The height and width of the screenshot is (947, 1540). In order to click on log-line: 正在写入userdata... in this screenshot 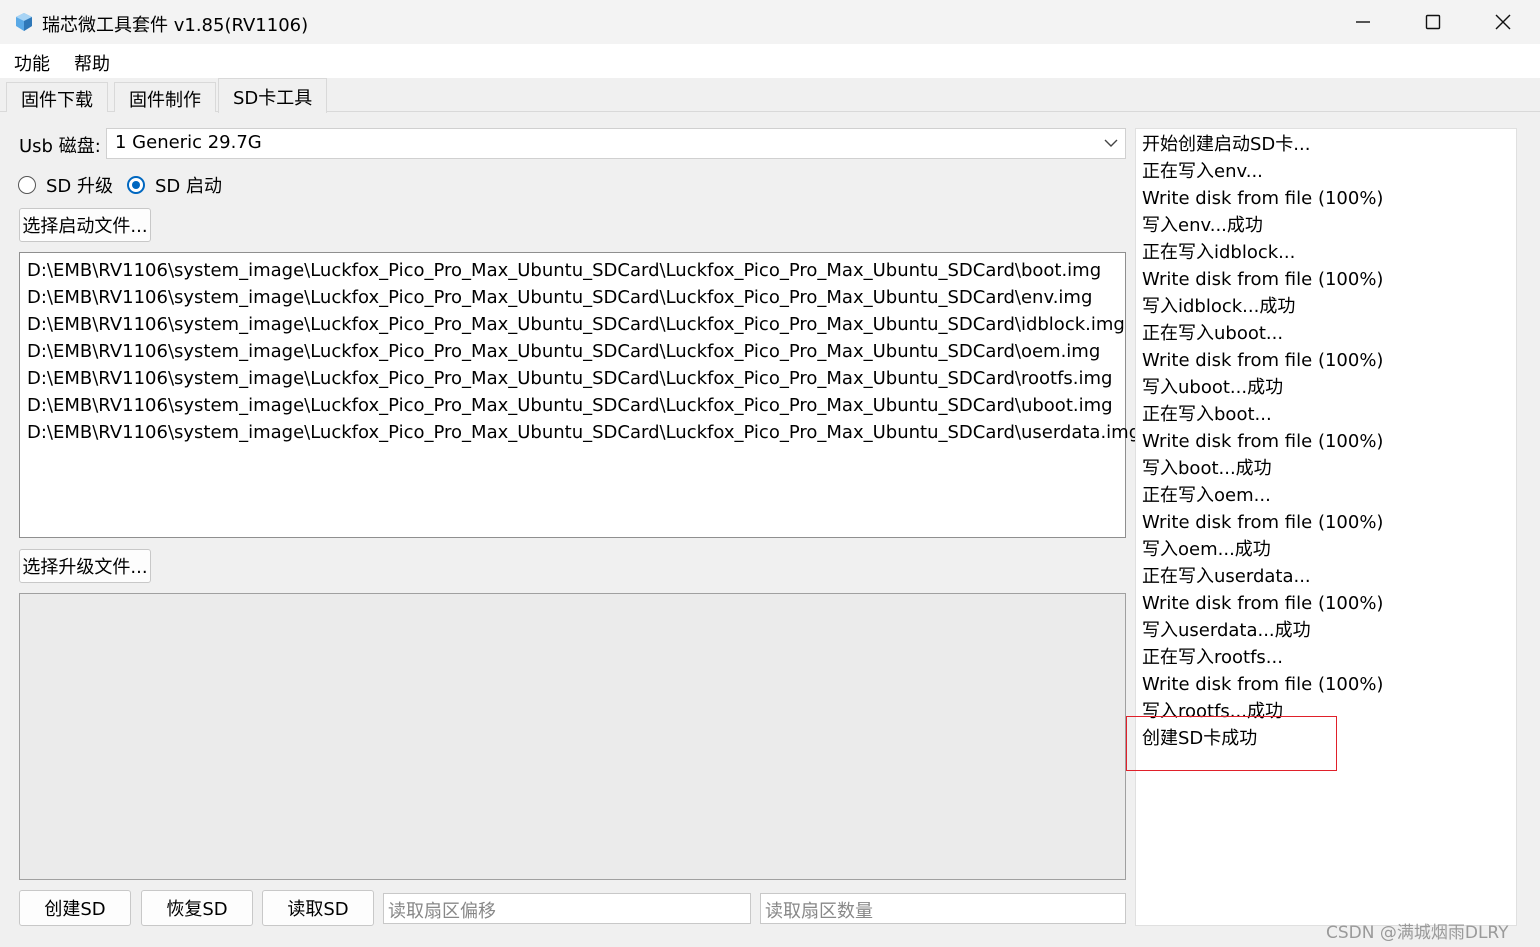, I will do `click(1226, 576)`.